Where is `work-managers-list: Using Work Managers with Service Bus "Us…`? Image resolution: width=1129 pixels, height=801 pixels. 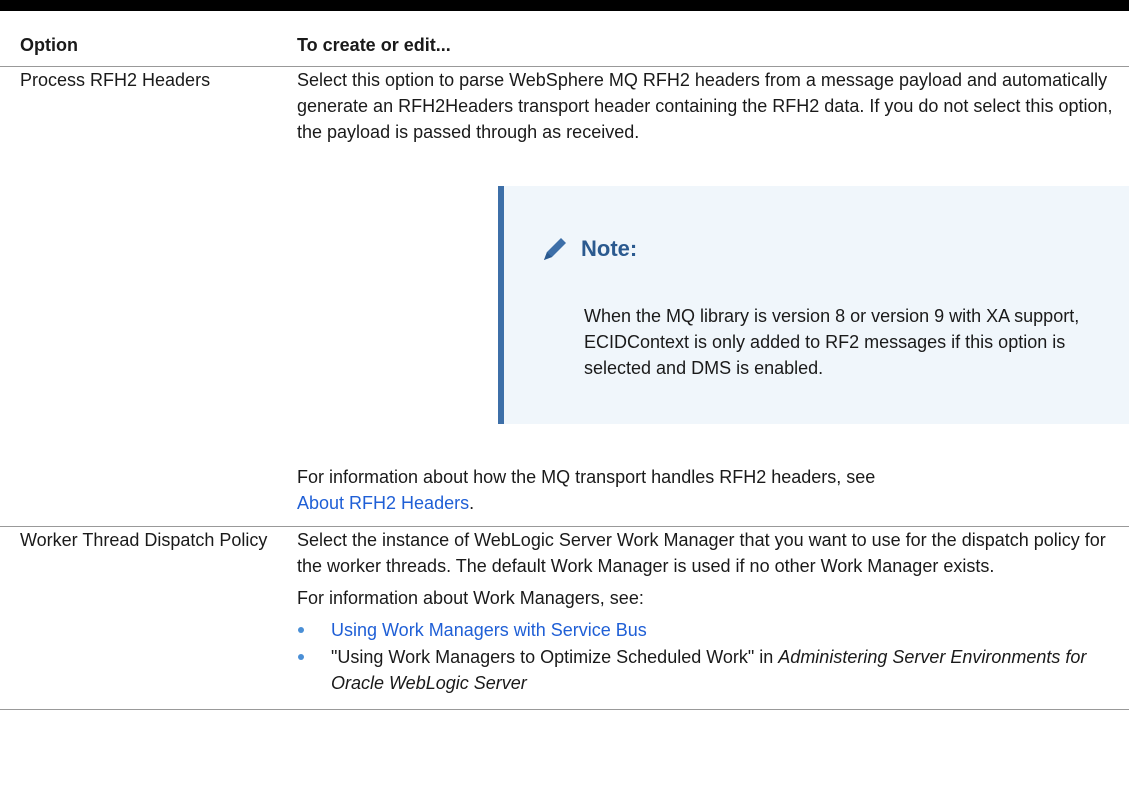 work-managers-list: Using Work Managers with Service Bus "Us… is located at coordinates (713, 656).